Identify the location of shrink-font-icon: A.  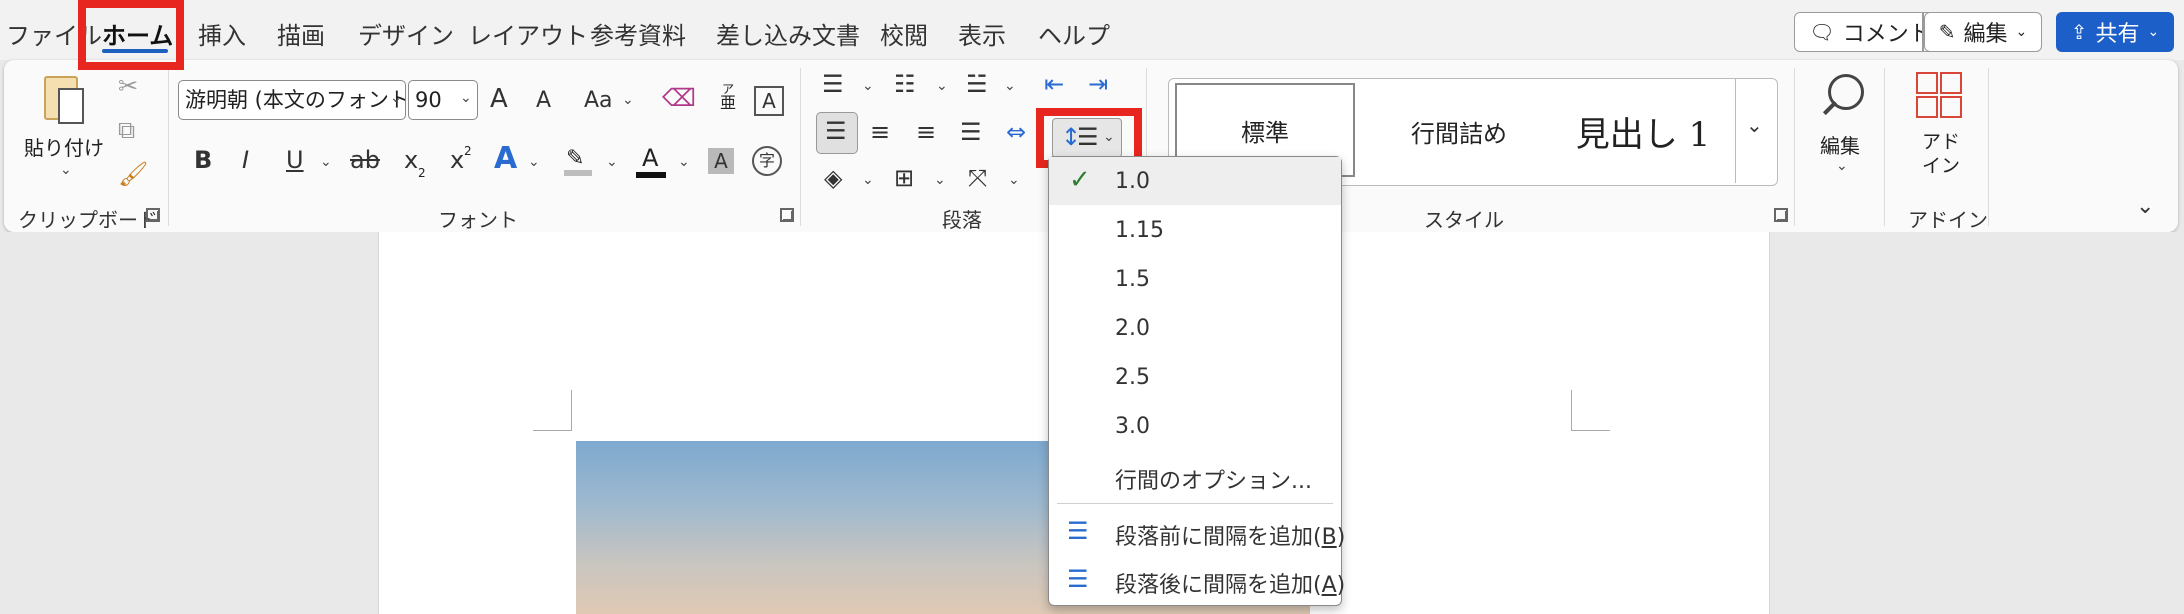
(543, 101).